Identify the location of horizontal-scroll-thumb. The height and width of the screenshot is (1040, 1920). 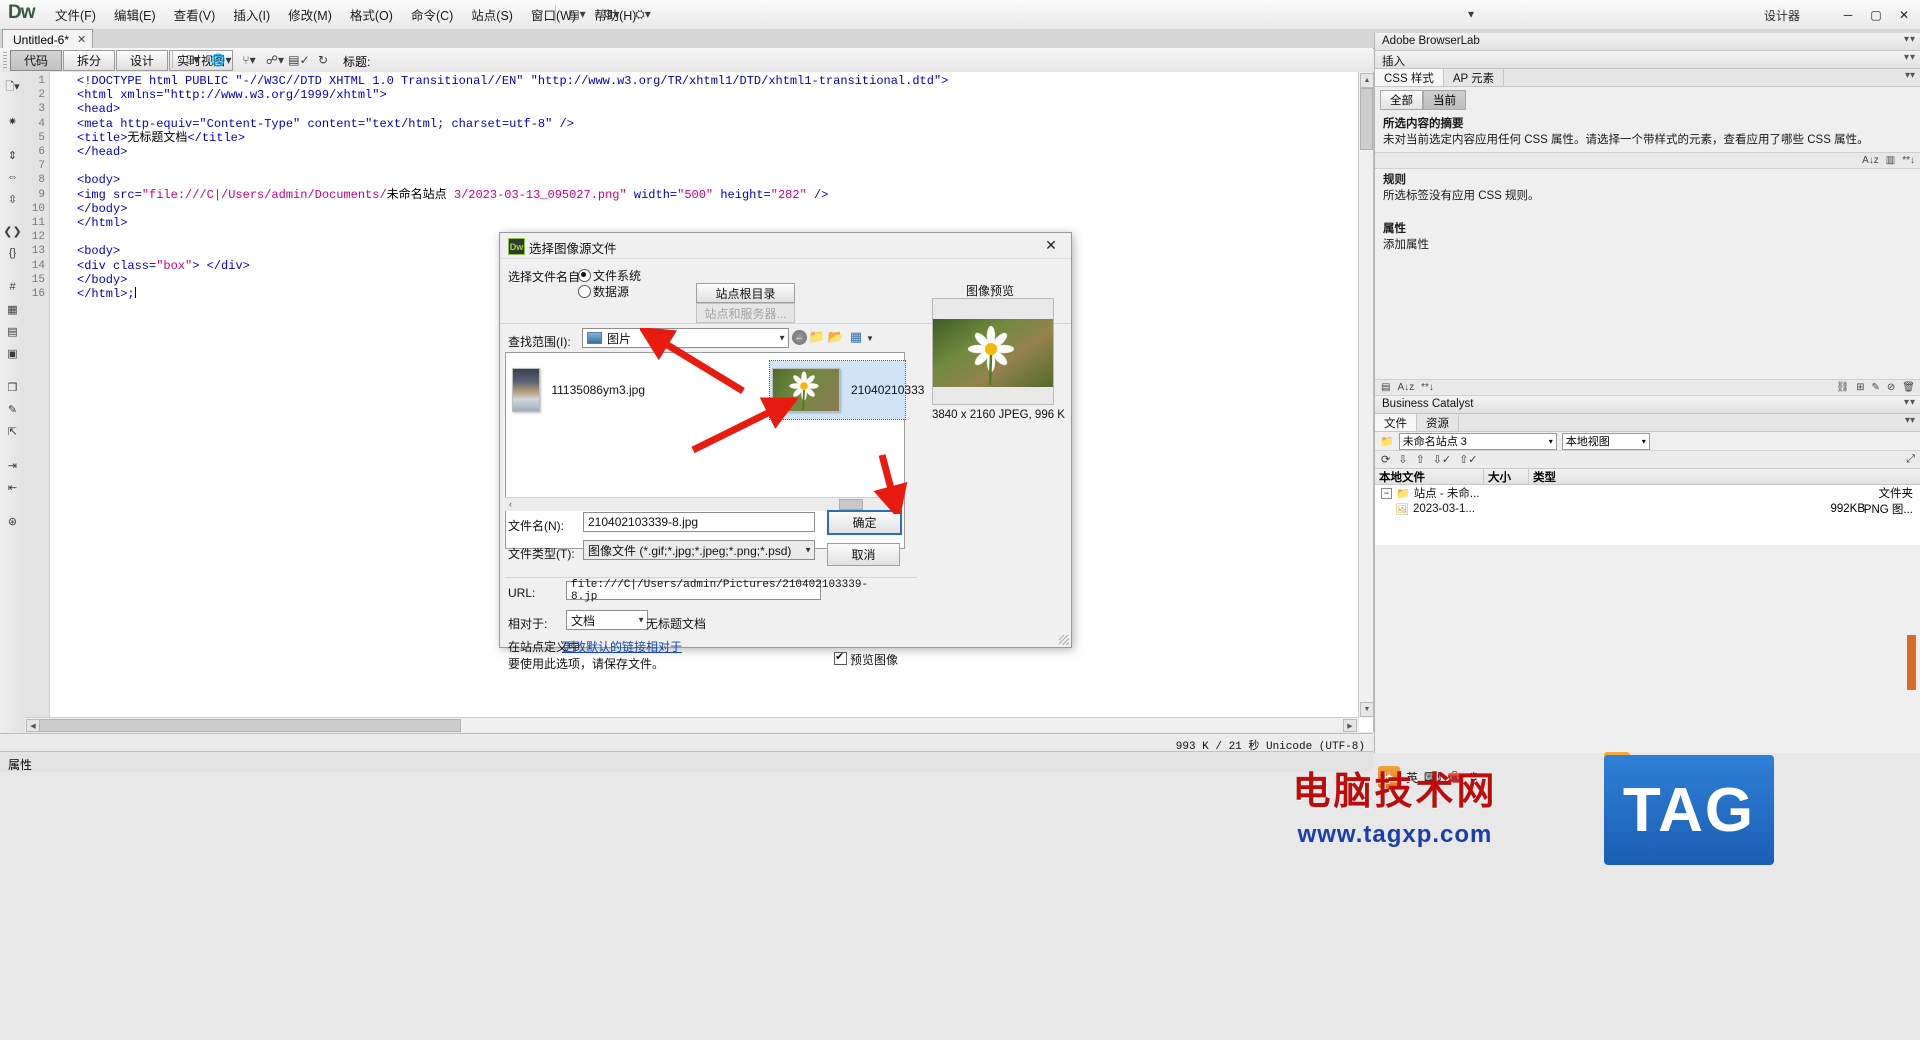
(250, 725).